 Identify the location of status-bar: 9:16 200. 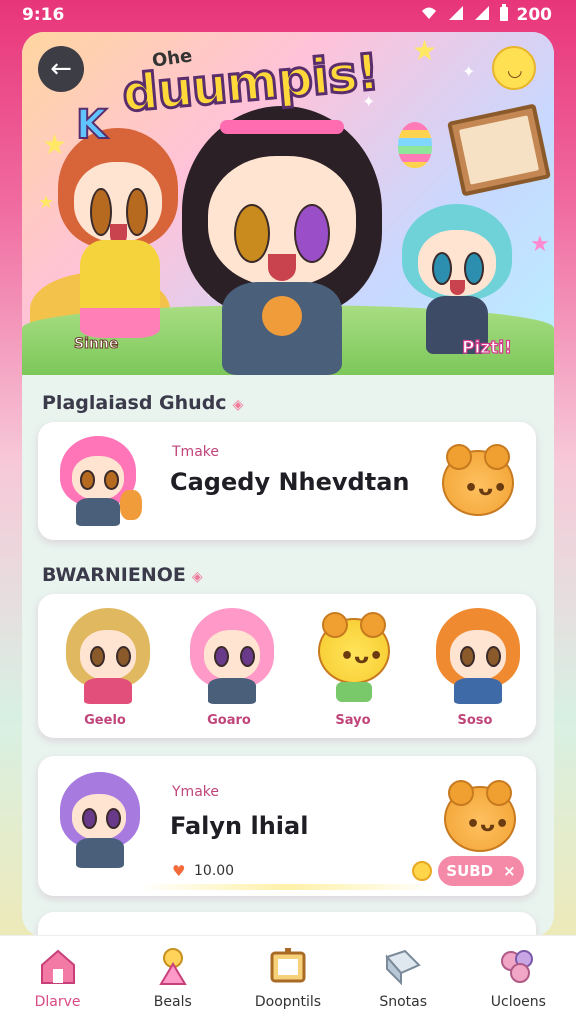
(288, 15).